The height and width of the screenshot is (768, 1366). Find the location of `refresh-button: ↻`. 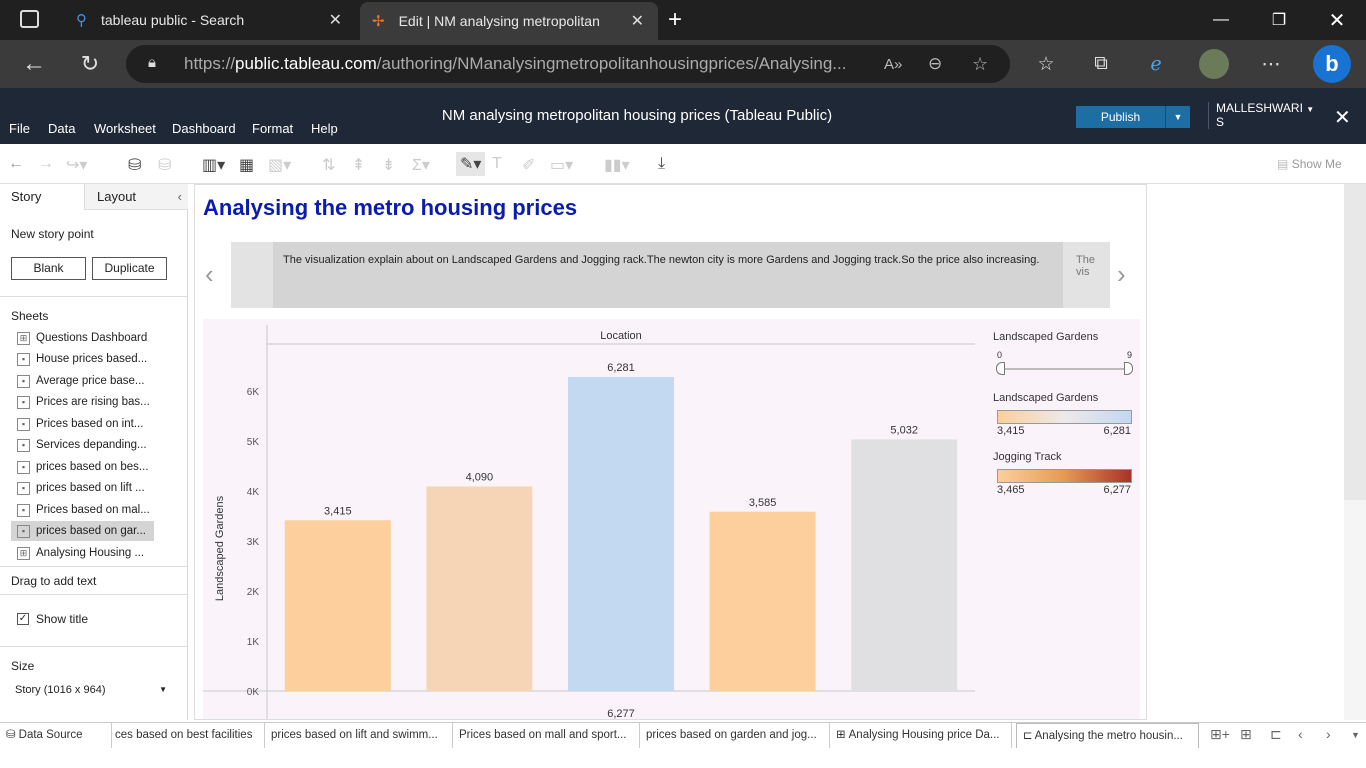

refresh-button: ↻ is located at coordinates (90, 64).